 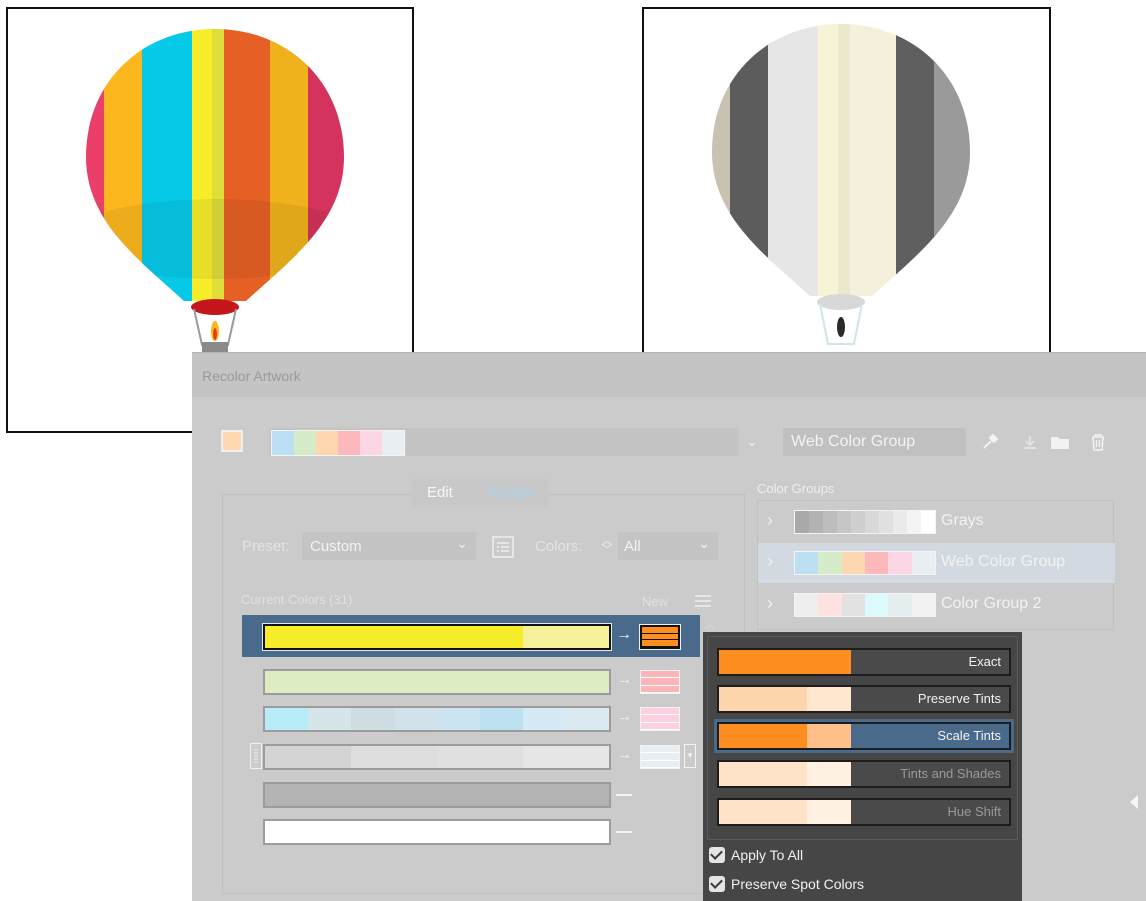 What do you see at coordinates (232, 441) in the screenshot?
I see `active-color-swatch` at bounding box center [232, 441].